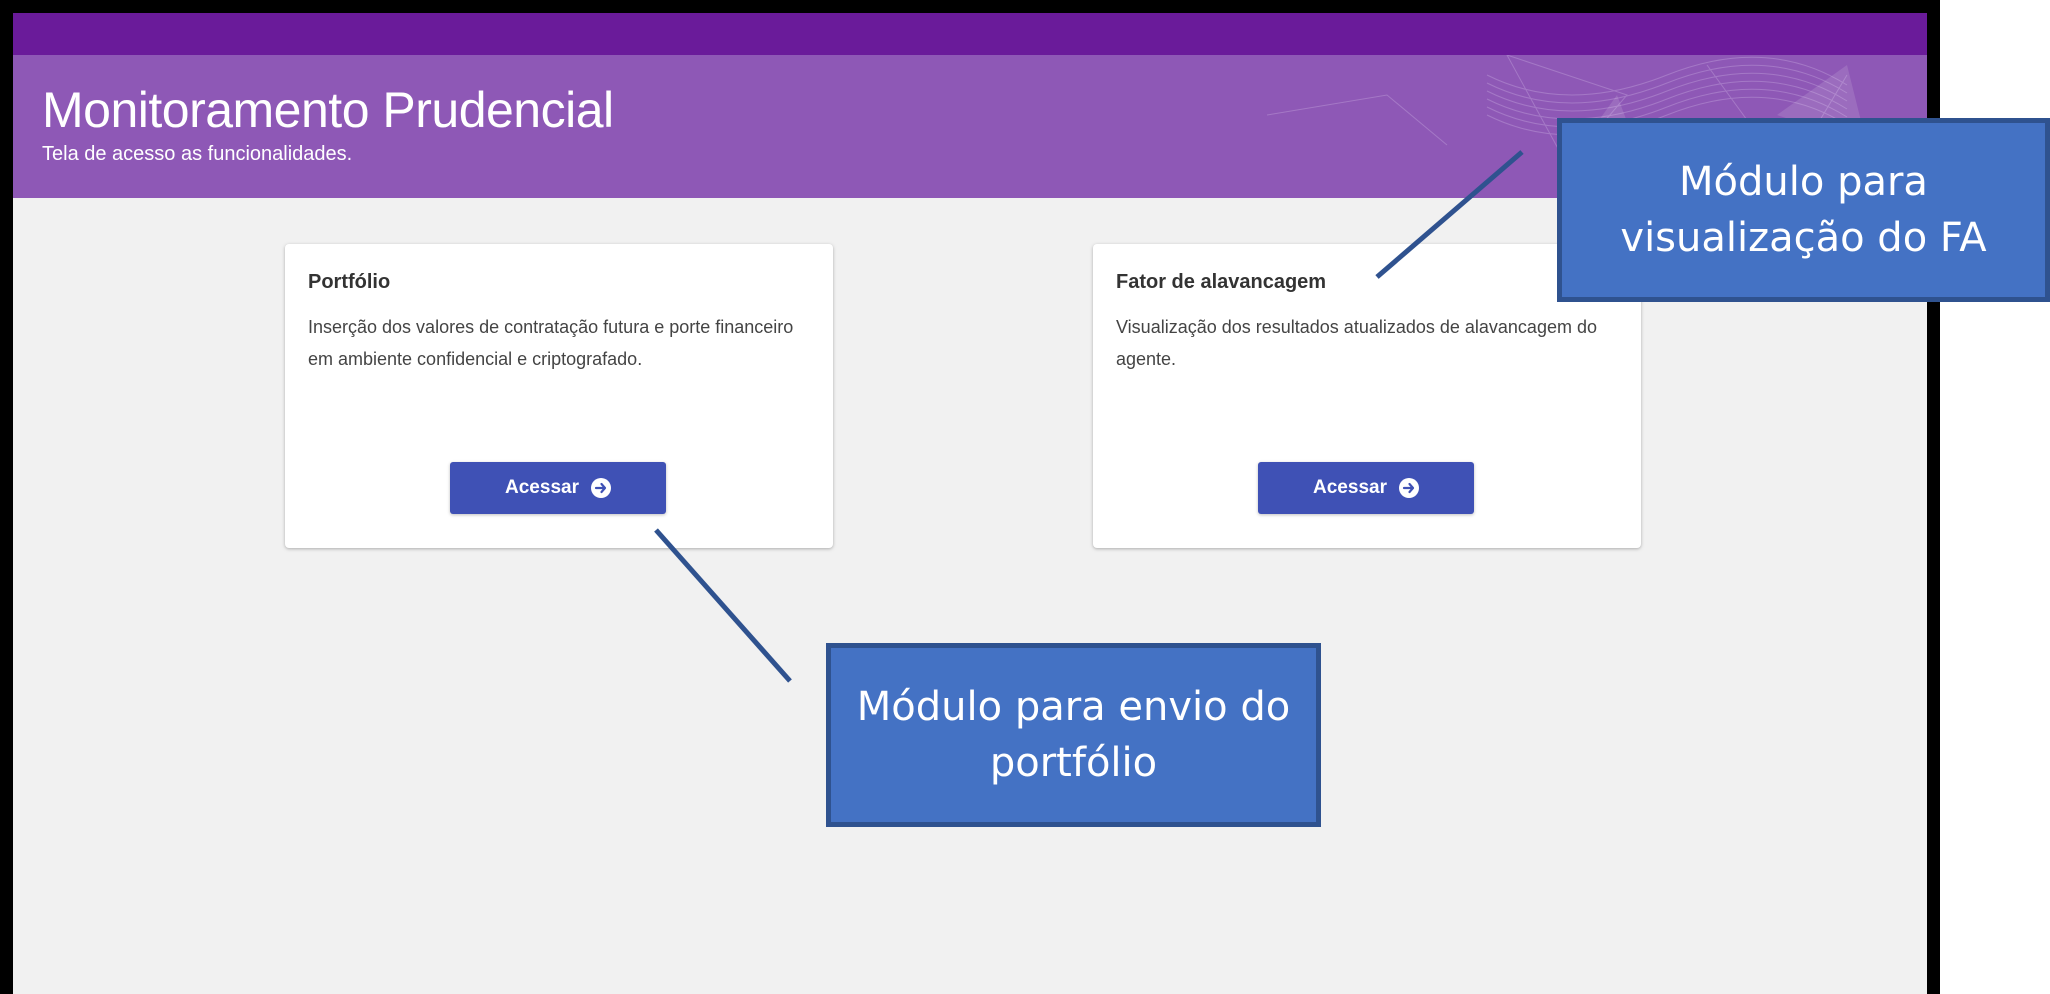  I want to click on callout-fa-module: Módulo para visualização do FA, so click(1803, 210).